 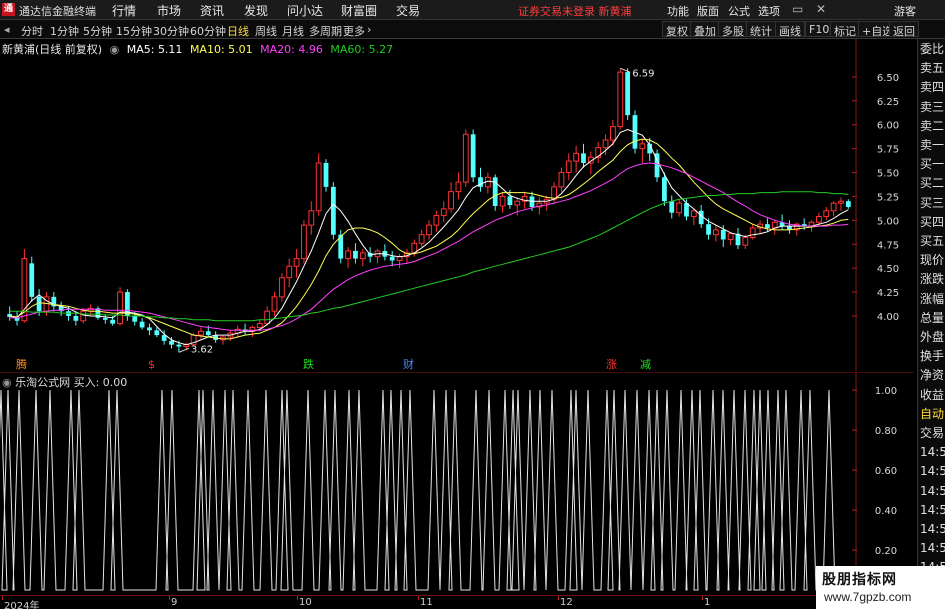 What do you see at coordinates (238, 31) in the screenshot?
I see `period-daily: 日线` at bounding box center [238, 31].